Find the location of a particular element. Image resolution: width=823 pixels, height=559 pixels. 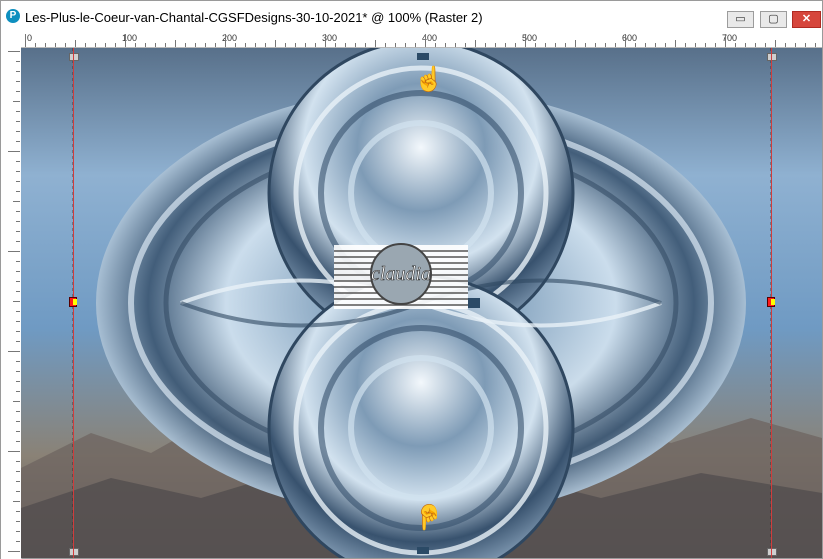

minimize-button: ▭ is located at coordinates (740, 19).